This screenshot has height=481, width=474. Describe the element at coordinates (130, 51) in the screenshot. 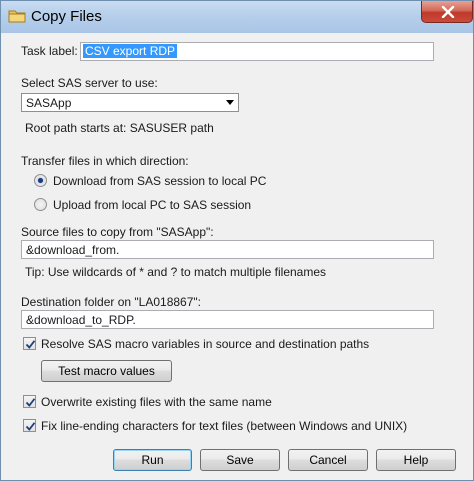

I see `task-label-value: CSV export RDP` at that location.